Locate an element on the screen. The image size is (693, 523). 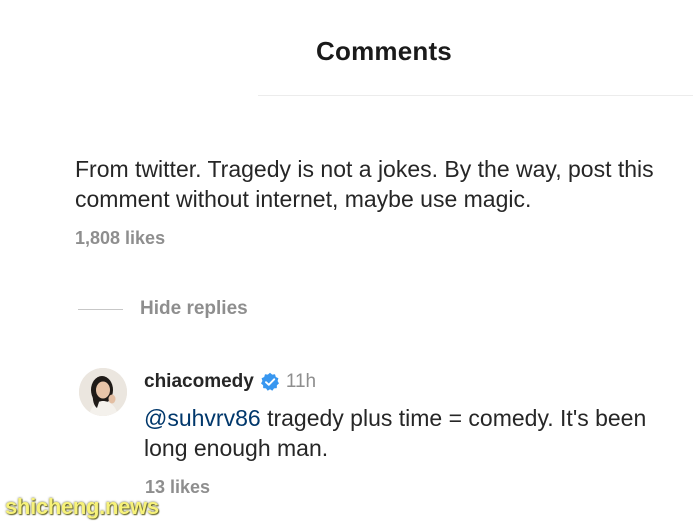
avatar is located at coordinates (103, 392).